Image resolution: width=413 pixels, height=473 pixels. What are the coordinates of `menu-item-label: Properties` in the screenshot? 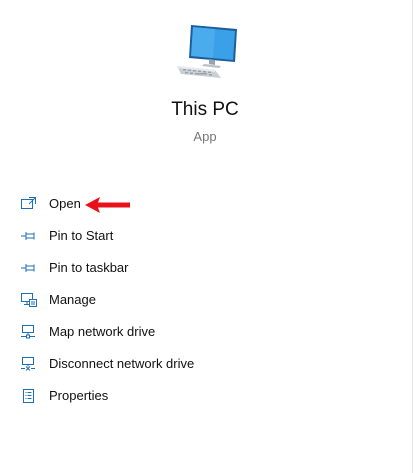 It's located at (79, 395).